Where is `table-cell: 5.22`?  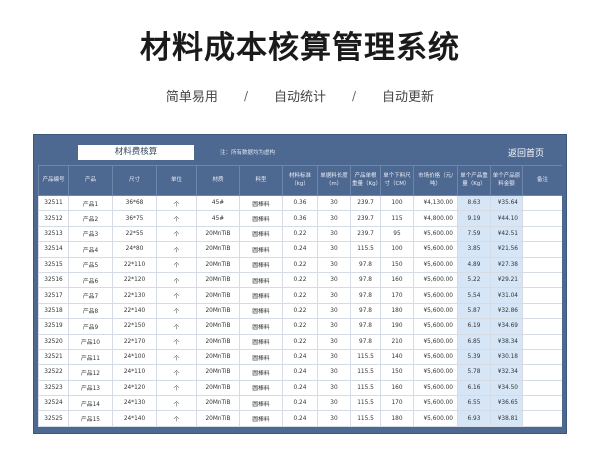
table-cell: 5.22 is located at coordinates (474, 280).